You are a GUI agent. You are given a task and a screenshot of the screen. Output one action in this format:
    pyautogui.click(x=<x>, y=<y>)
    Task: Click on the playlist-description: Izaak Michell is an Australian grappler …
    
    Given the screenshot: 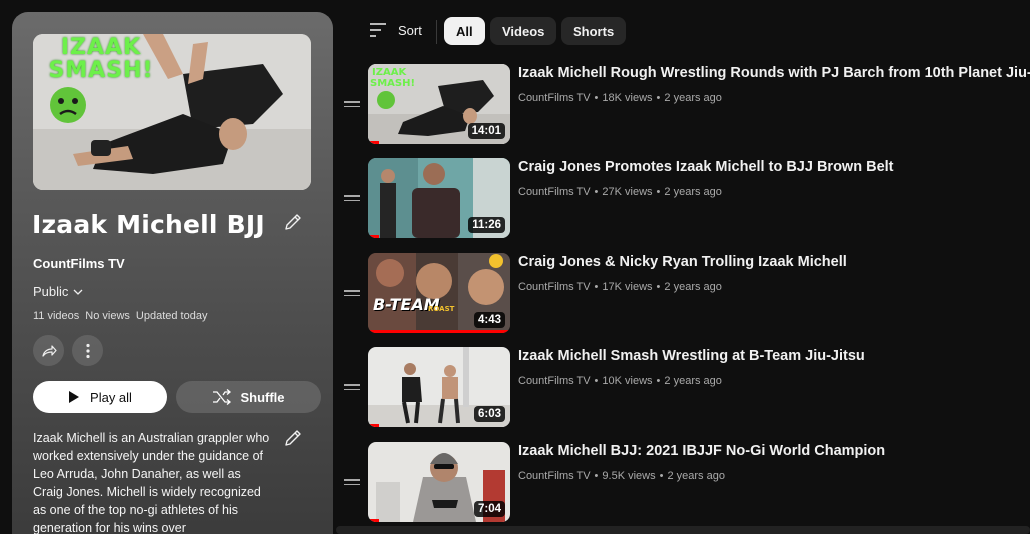 What is the action you would take?
    pyautogui.click(x=151, y=482)
    